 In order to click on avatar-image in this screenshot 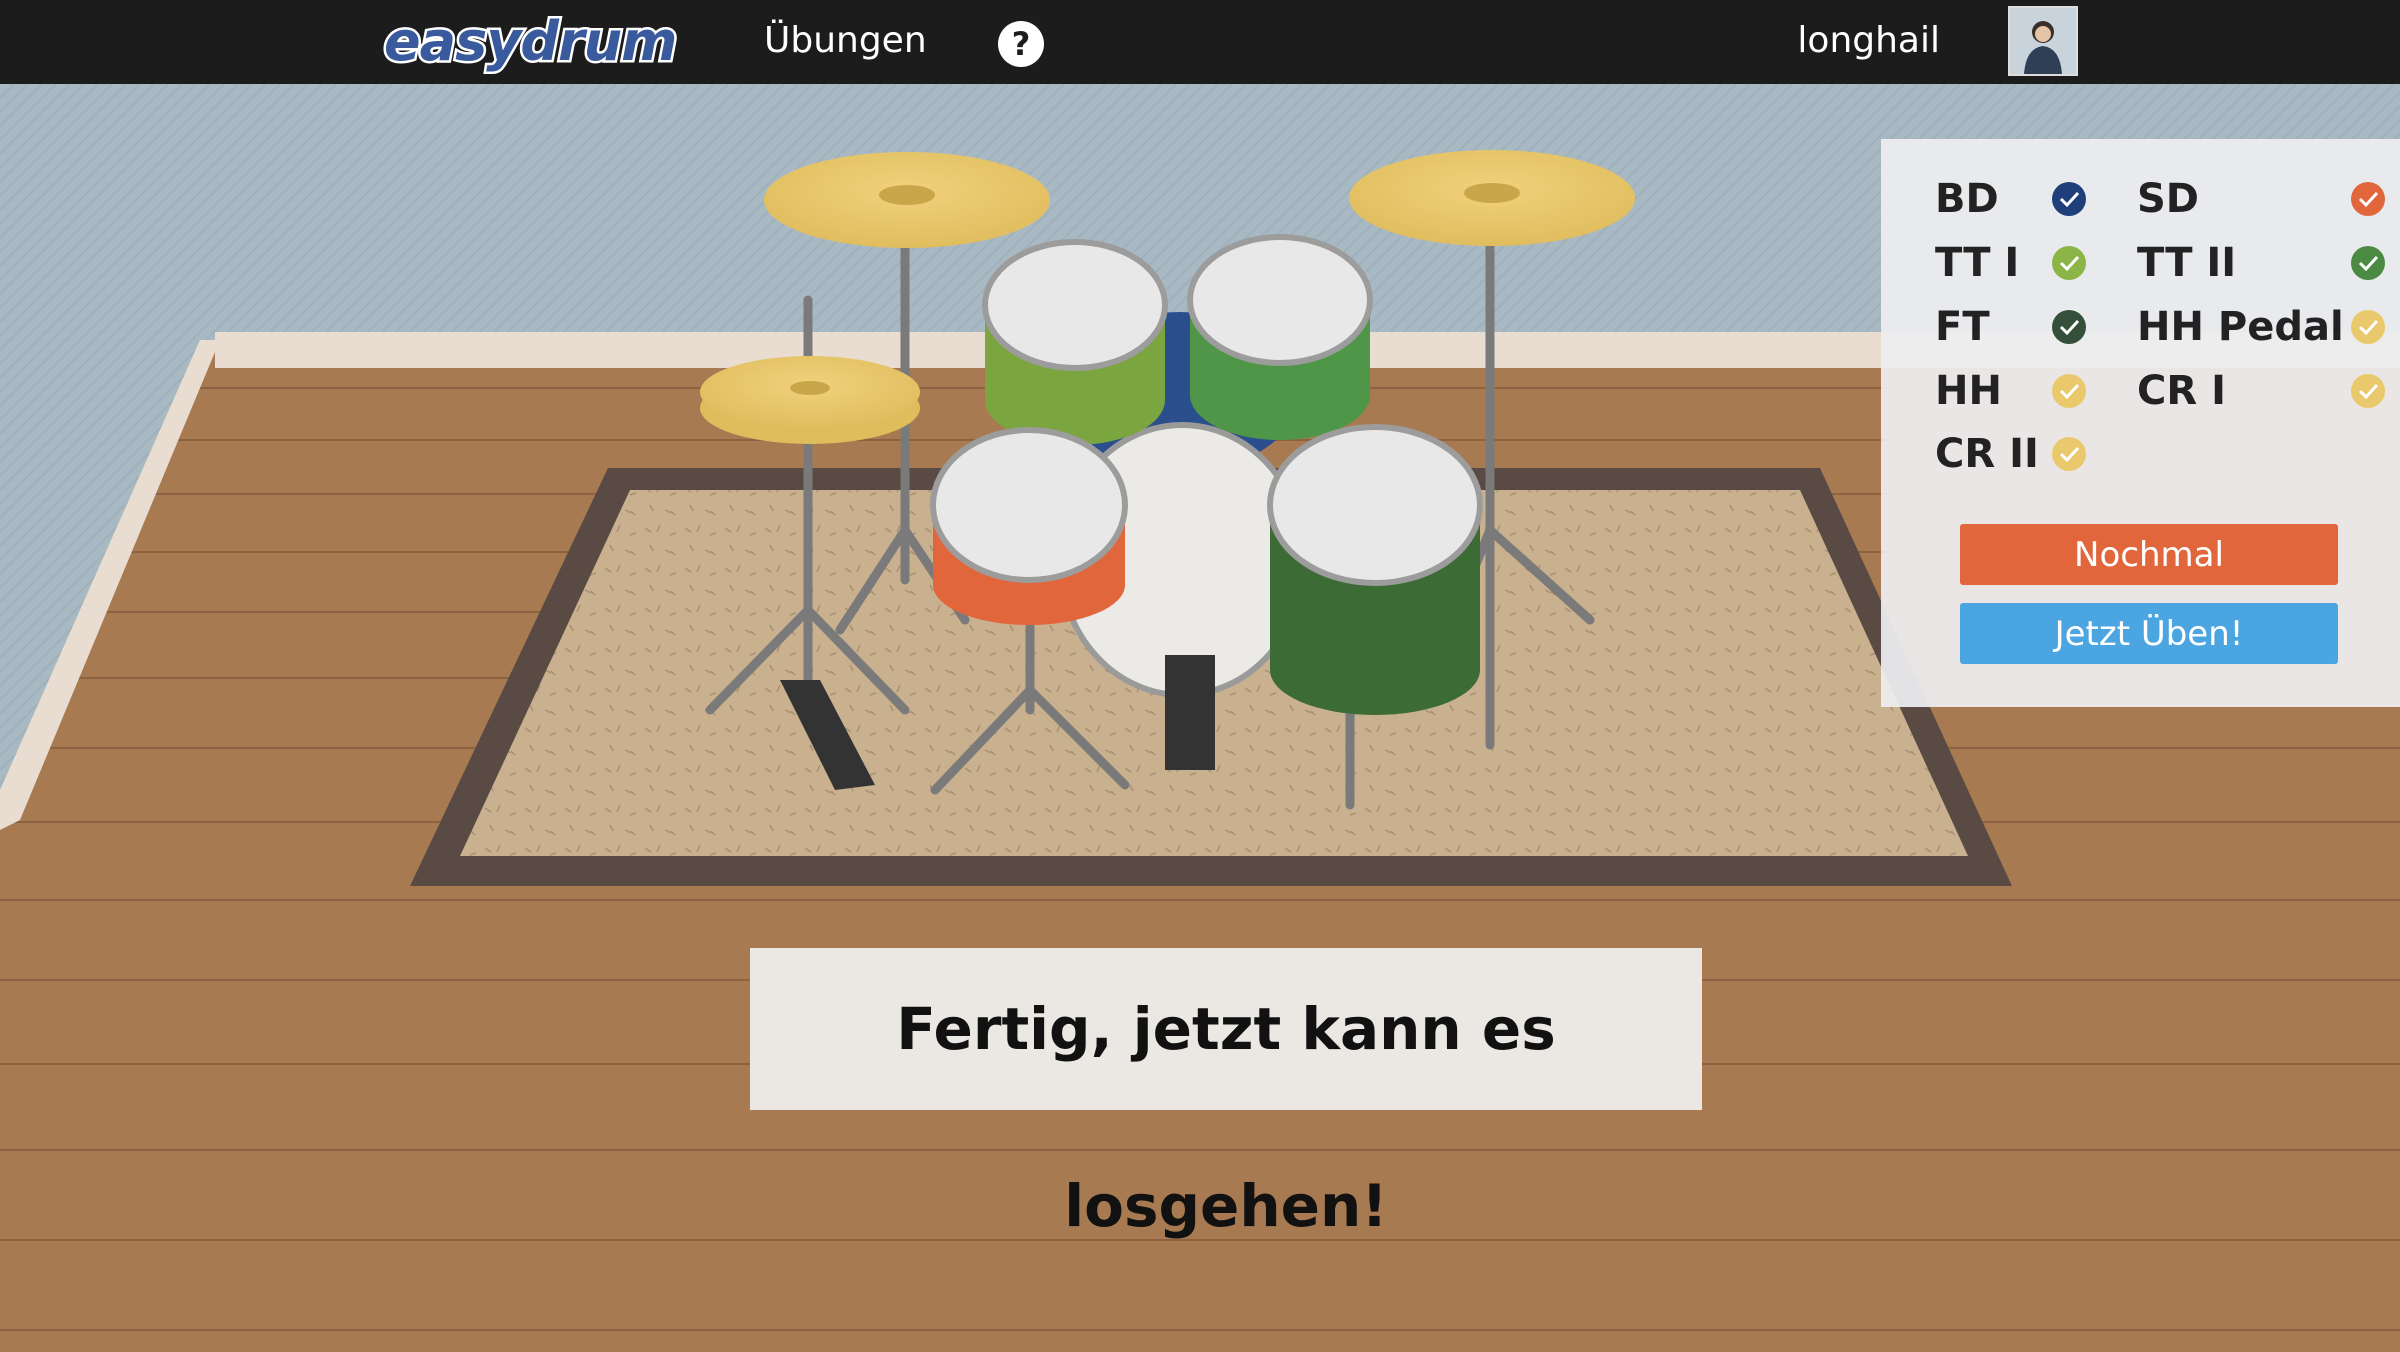, I will do `click(2043, 41)`.